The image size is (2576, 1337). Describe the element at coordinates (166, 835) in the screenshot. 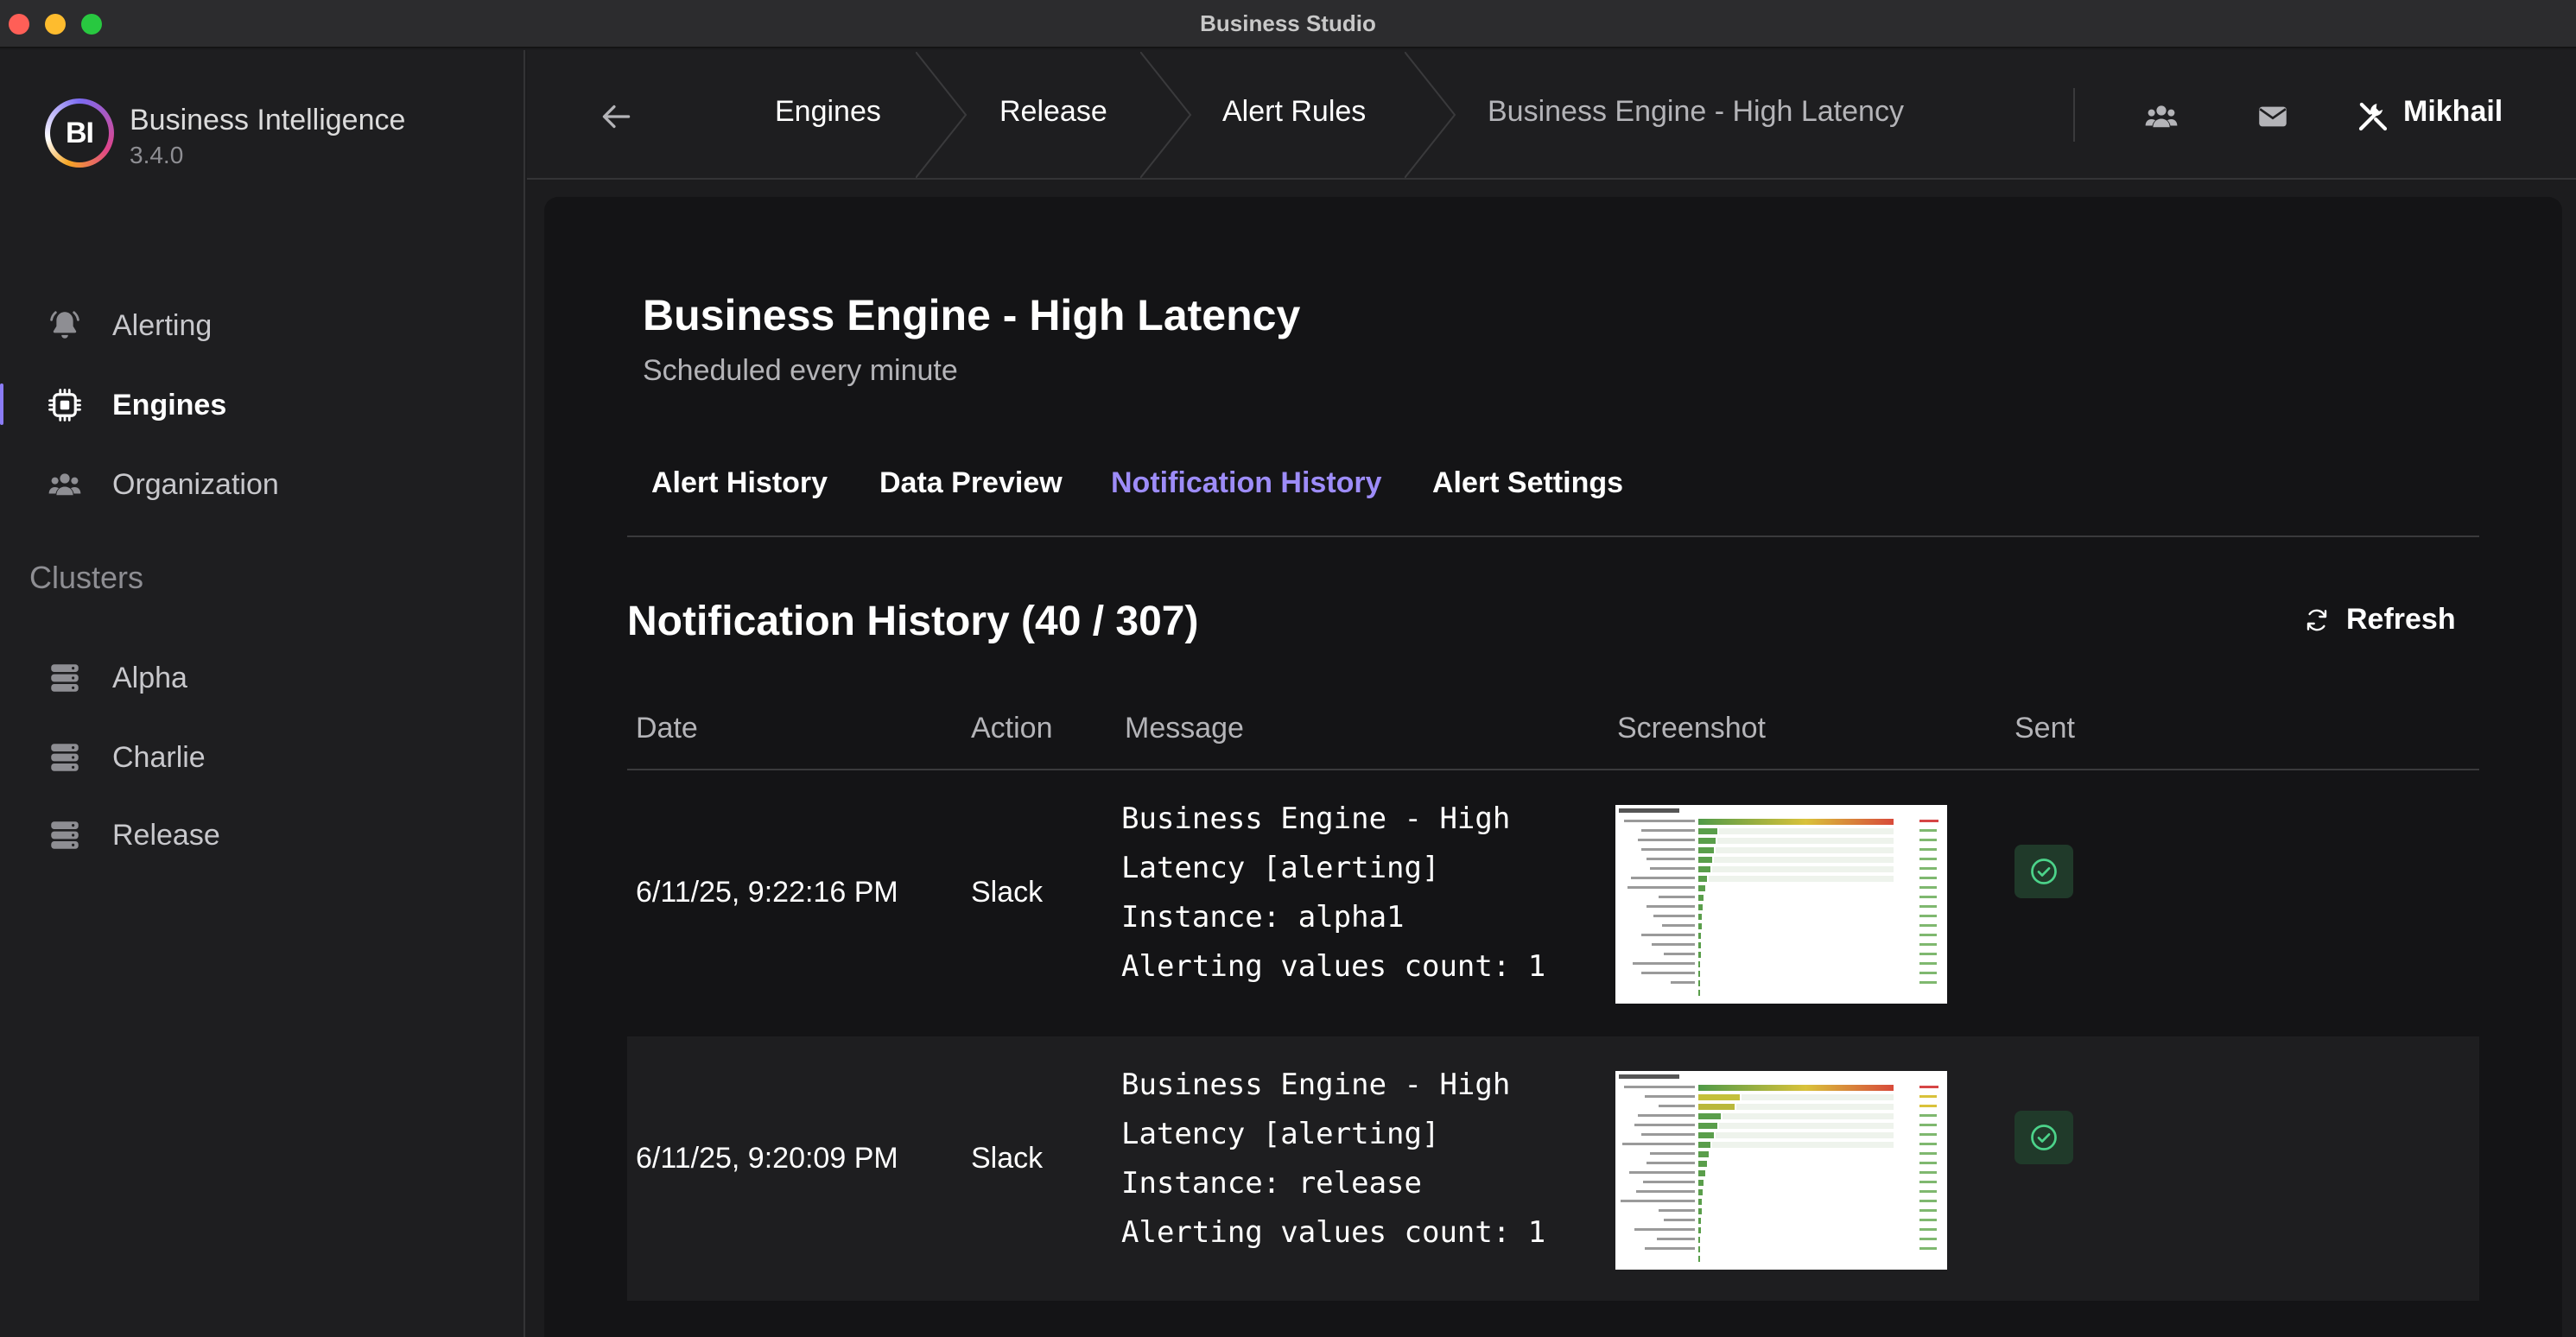

I see `sidebar-item-label: Release` at that location.